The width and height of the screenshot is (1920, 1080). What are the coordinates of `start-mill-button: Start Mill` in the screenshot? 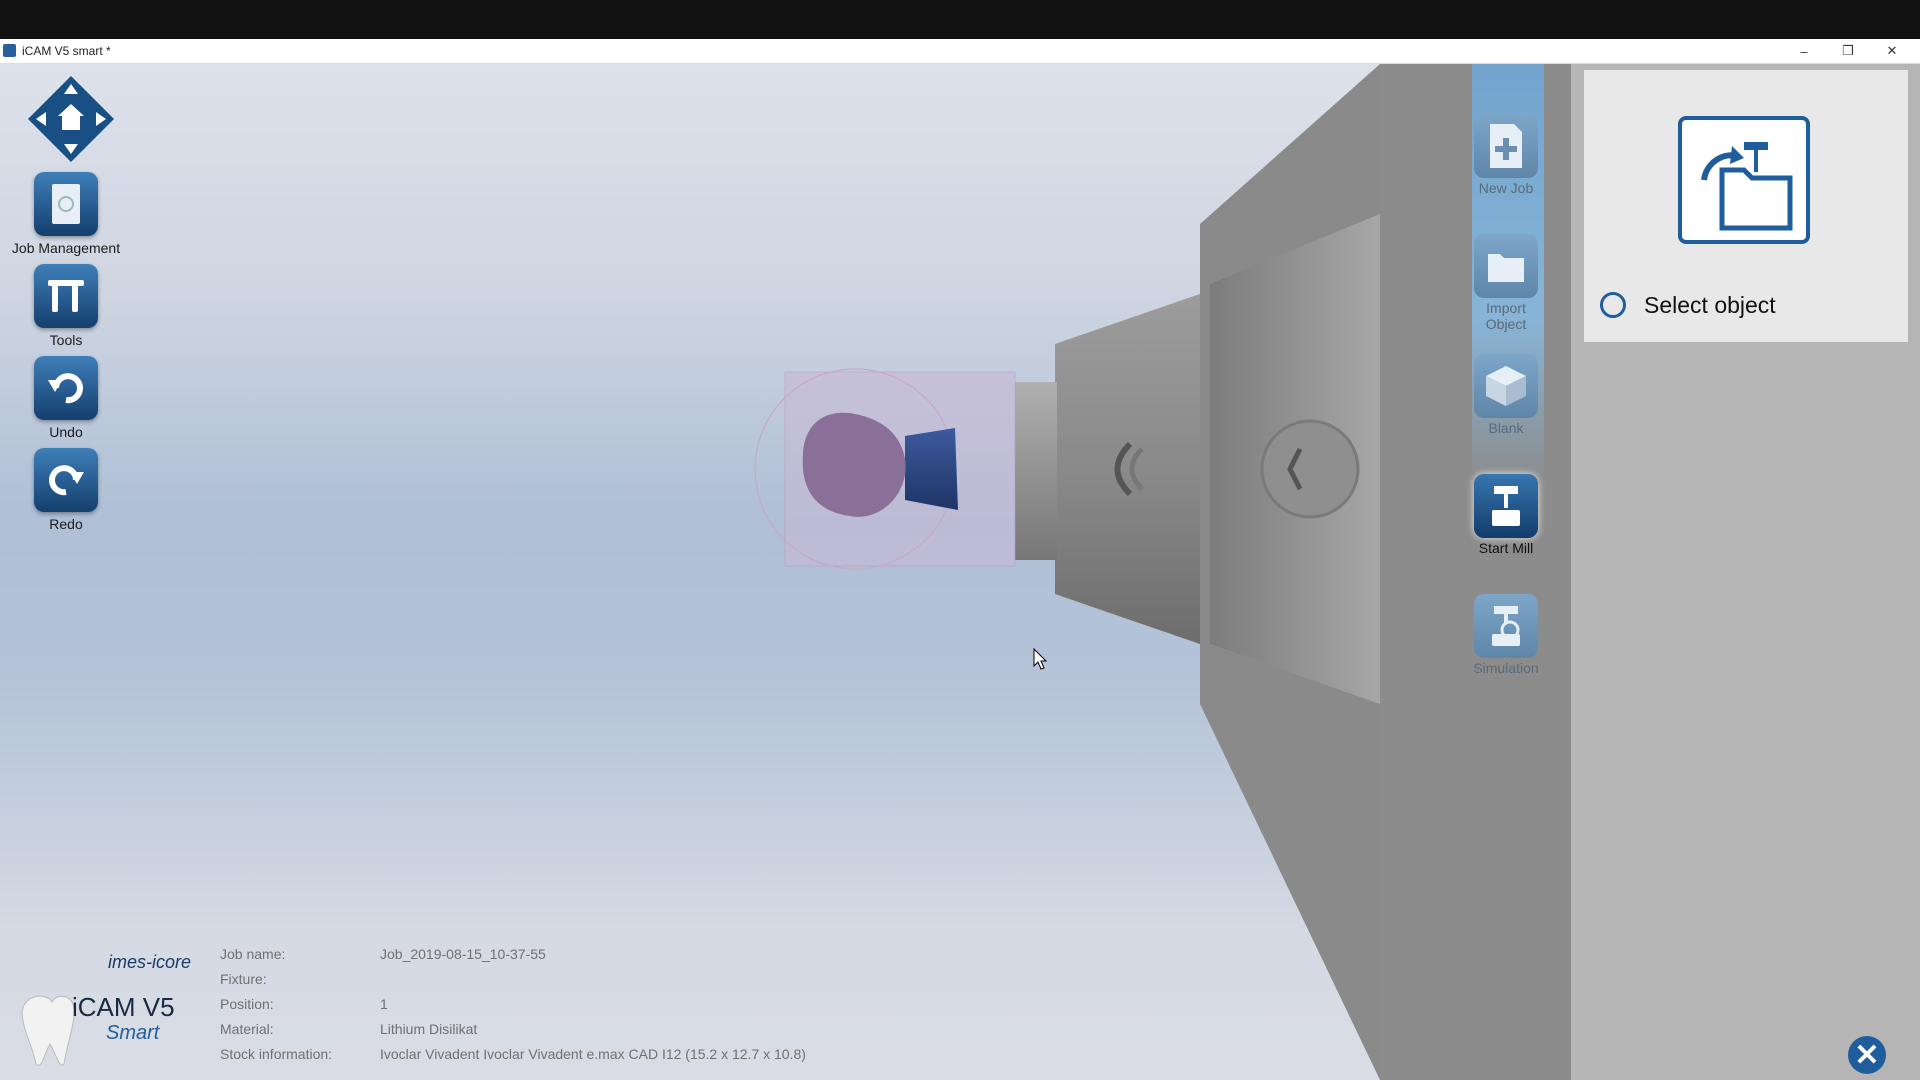 It's located at (1506, 515).